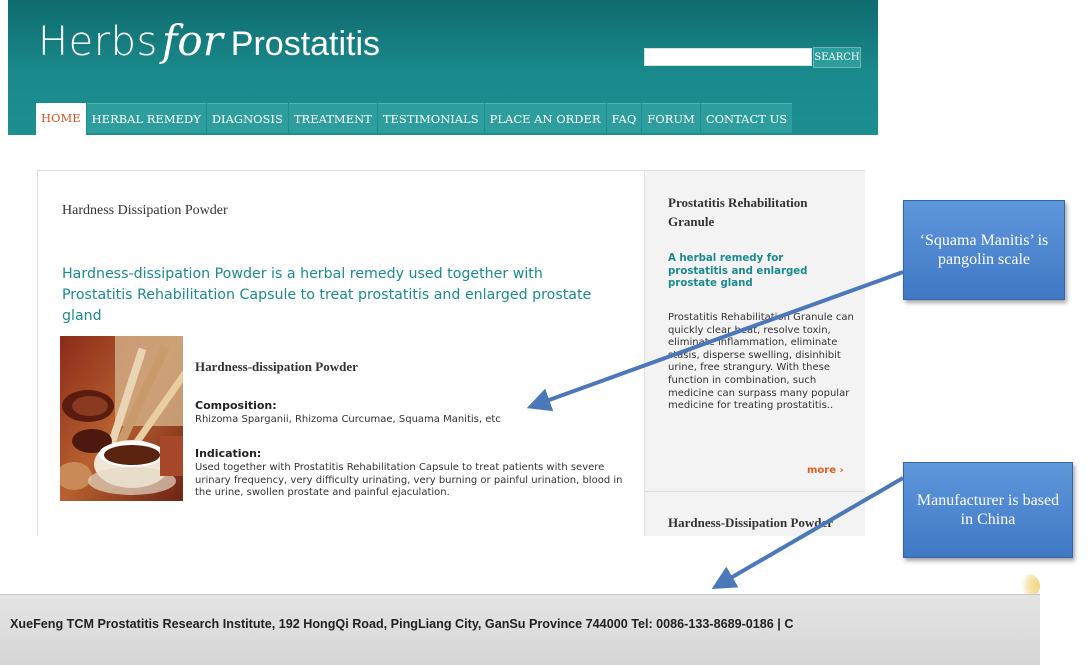 This screenshot has height=665, width=1091. I want to click on nav-item-place-an-order: PLACE AN ORDER, so click(545, 118).